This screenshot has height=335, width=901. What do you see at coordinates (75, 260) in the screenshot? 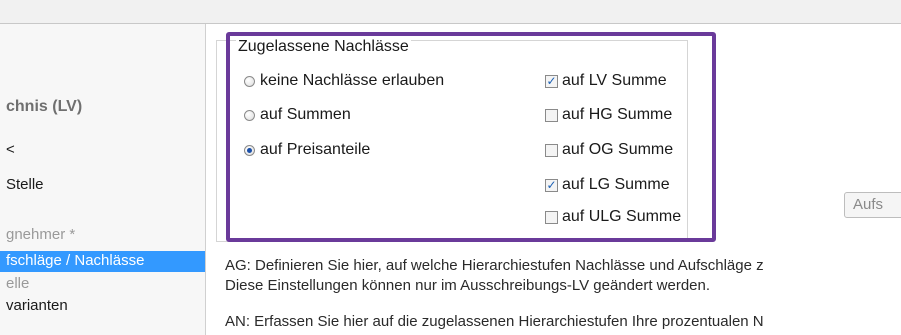
I see `nav-item-selected-label: fschläge / Nachlässe` at bounding box center [75, 260].